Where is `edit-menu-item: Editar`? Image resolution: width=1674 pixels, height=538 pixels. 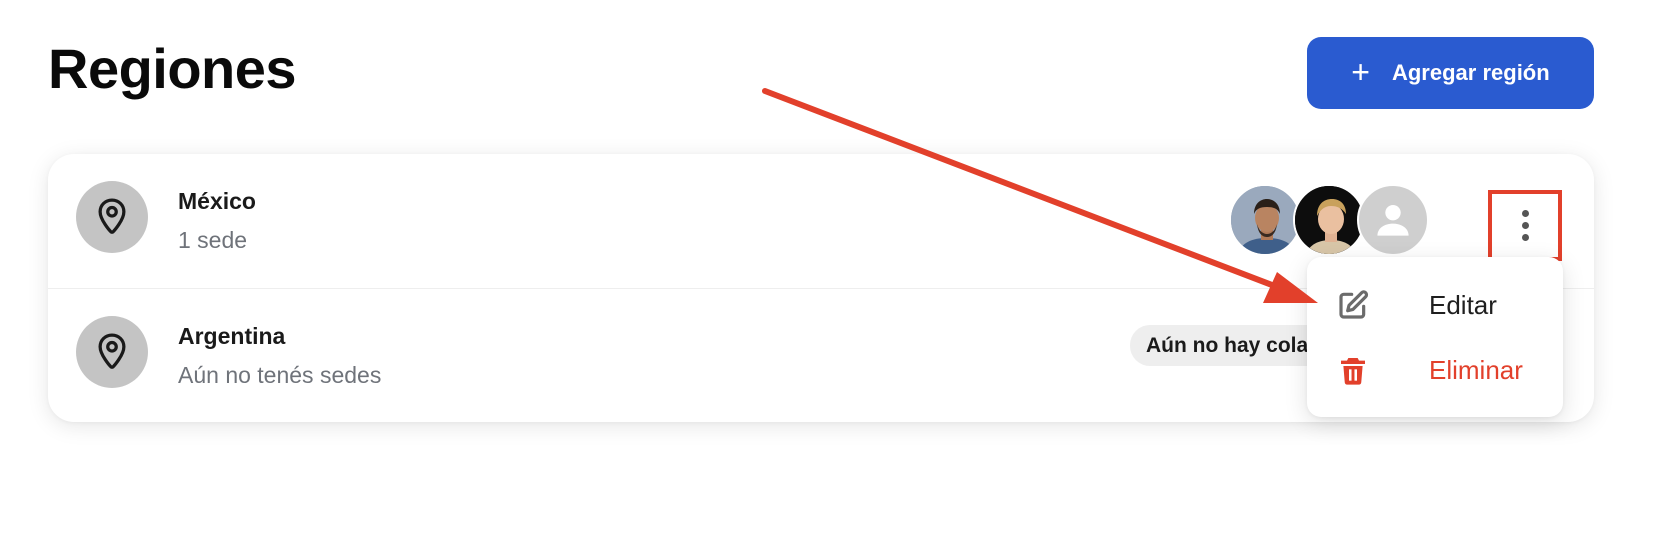 edit-menu-item: Editar is located at coordinates (1435, 305).